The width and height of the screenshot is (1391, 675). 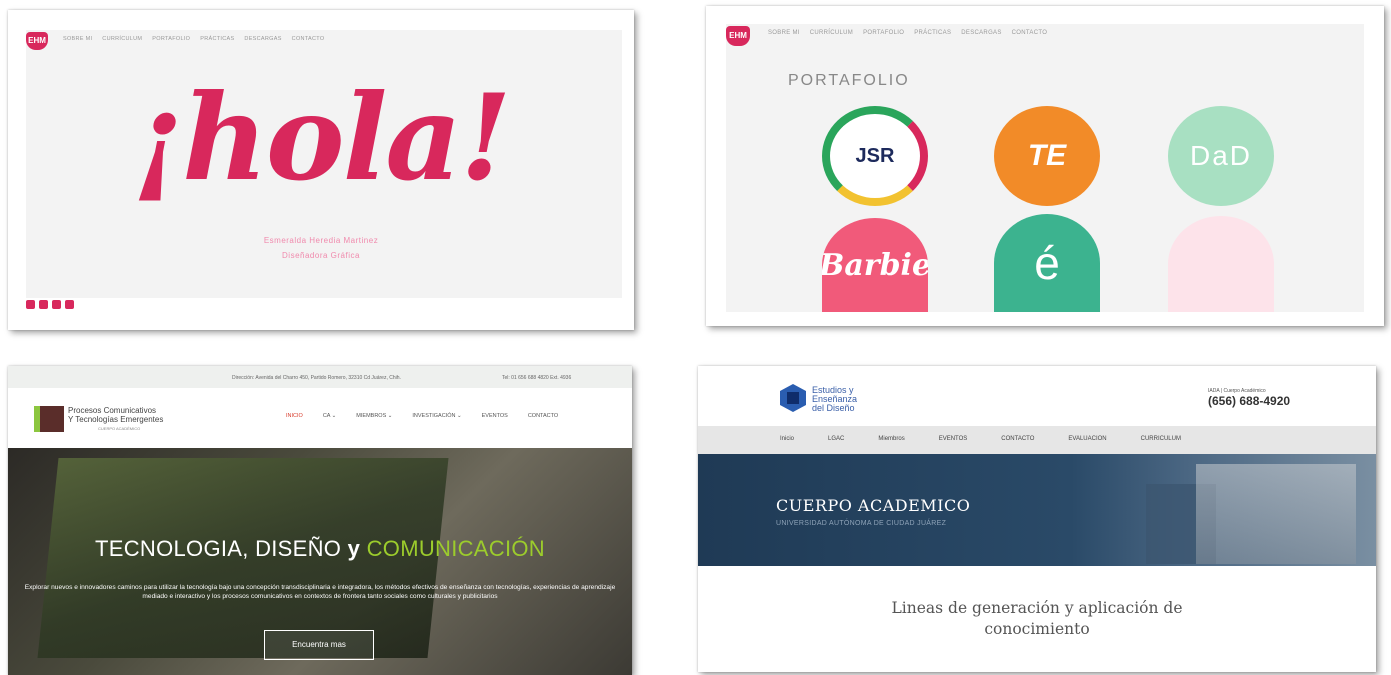 I want to click on brand-line-1: Procesos Comunicativos, so click(x=112, y=410).